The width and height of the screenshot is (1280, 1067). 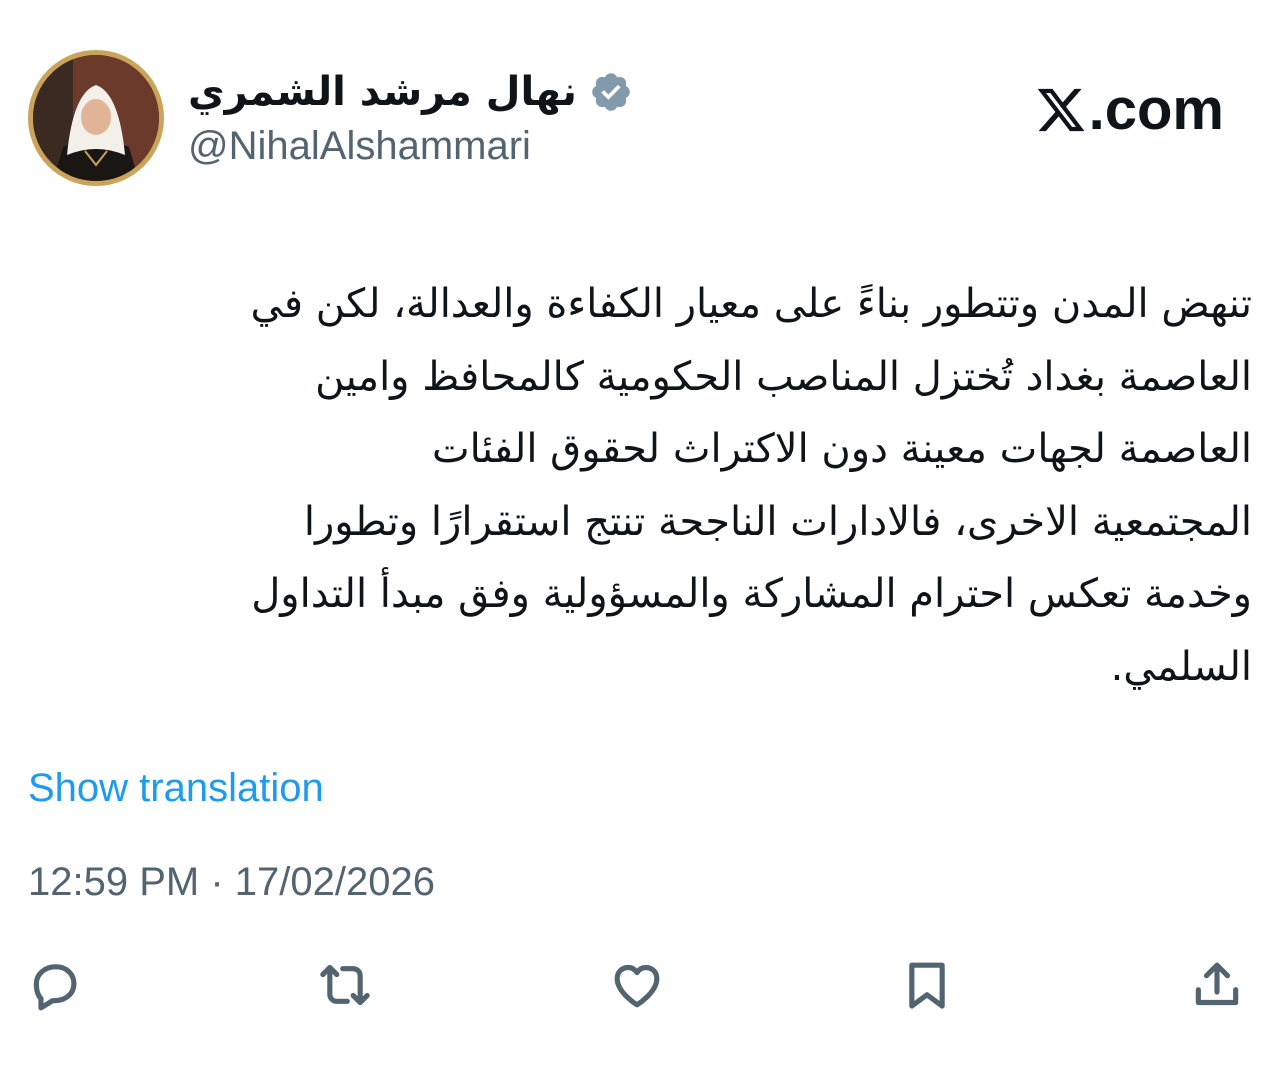 I want to click on retweet-icon, so click(x=345, y=985).